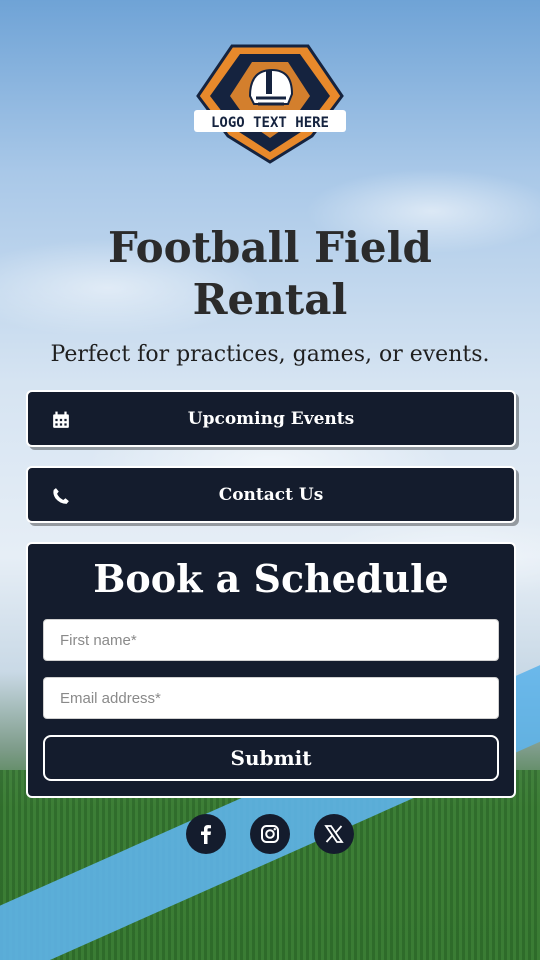 The width and height of the screenshot is (540, 960). I want to click on contact-us-label: Contact Us, so click(271, 494).